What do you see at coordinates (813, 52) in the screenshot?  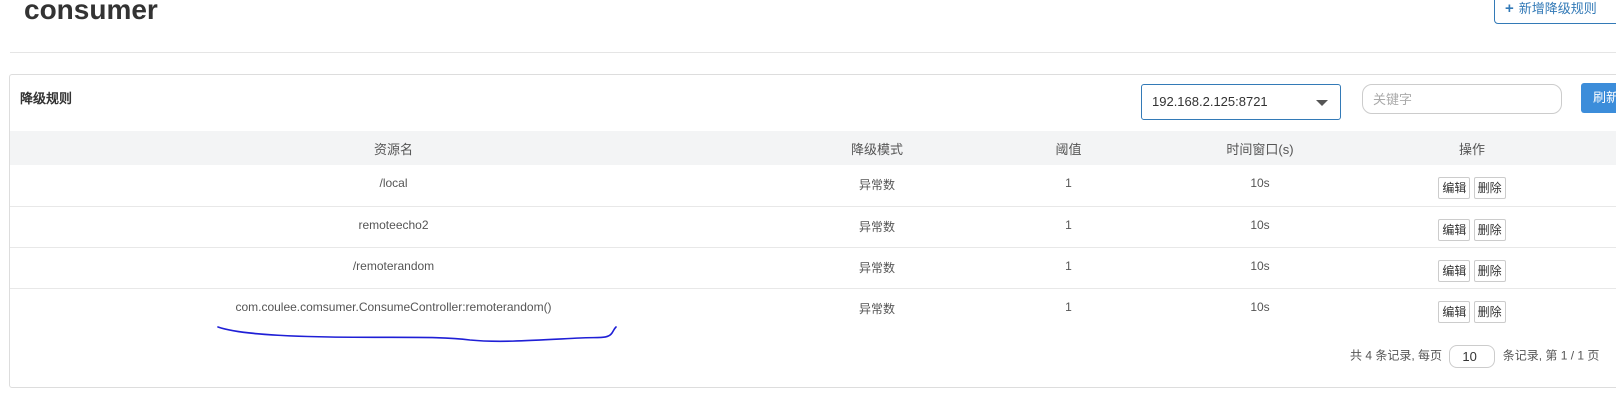 I see `header-divider` at bounding box center [813, 52].